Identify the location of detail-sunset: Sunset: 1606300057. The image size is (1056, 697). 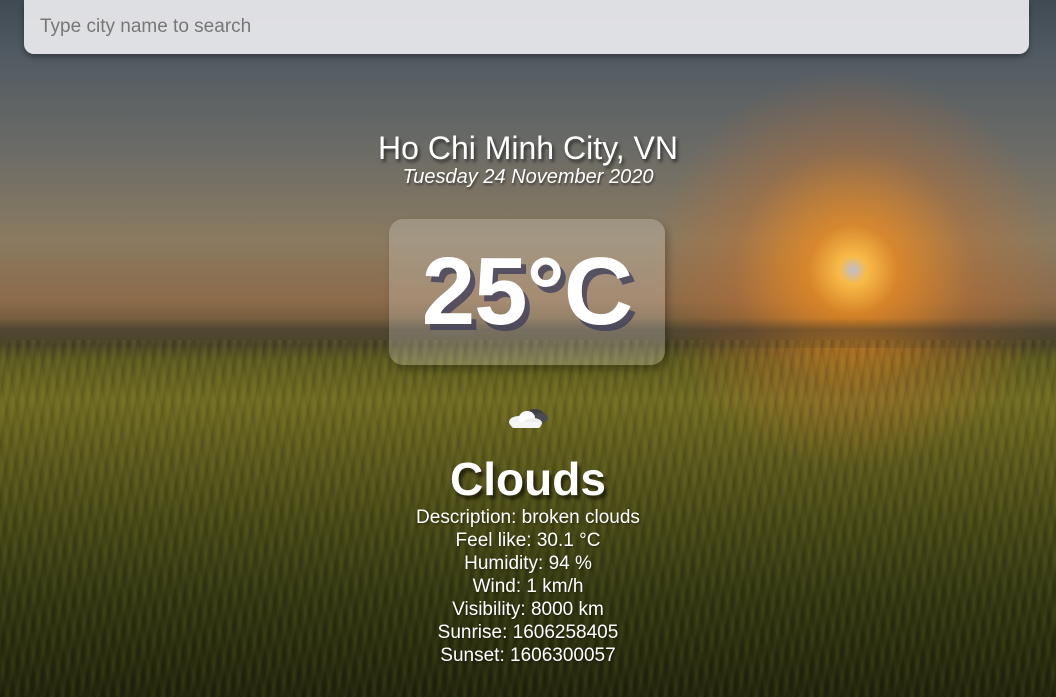
(528, 655).